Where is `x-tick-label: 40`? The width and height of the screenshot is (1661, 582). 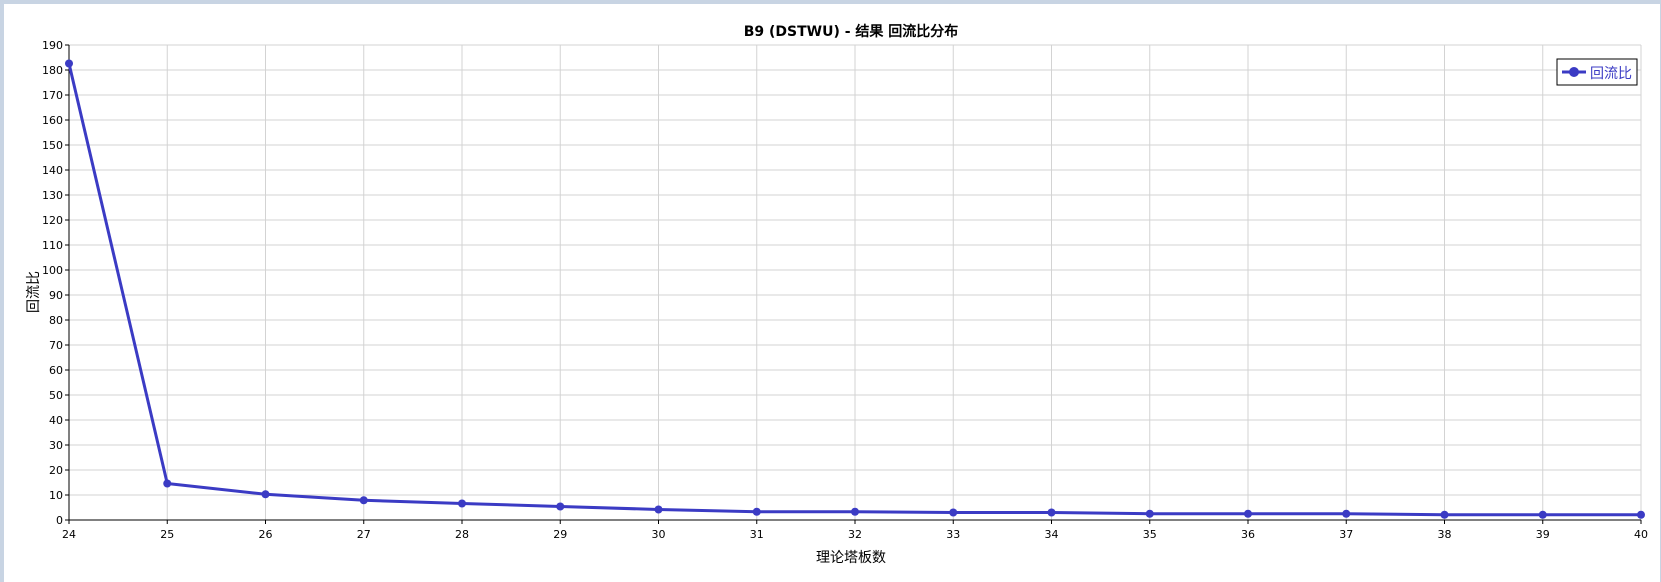 x-tick-label: 40 is located at coordinates (1641, 534).